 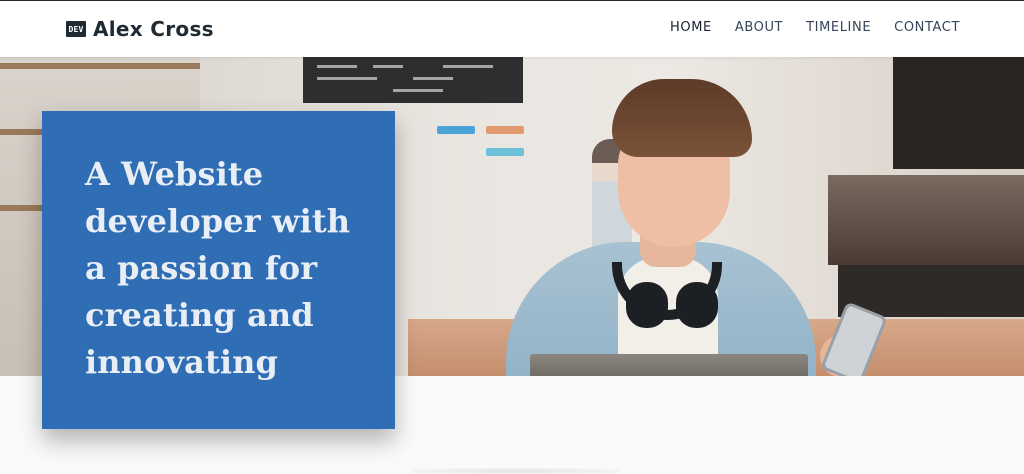 What do you see at coordinates (759, 27) in the screenshot?
I see `nav-about: ABOUT` at bounding box center [759, 27].